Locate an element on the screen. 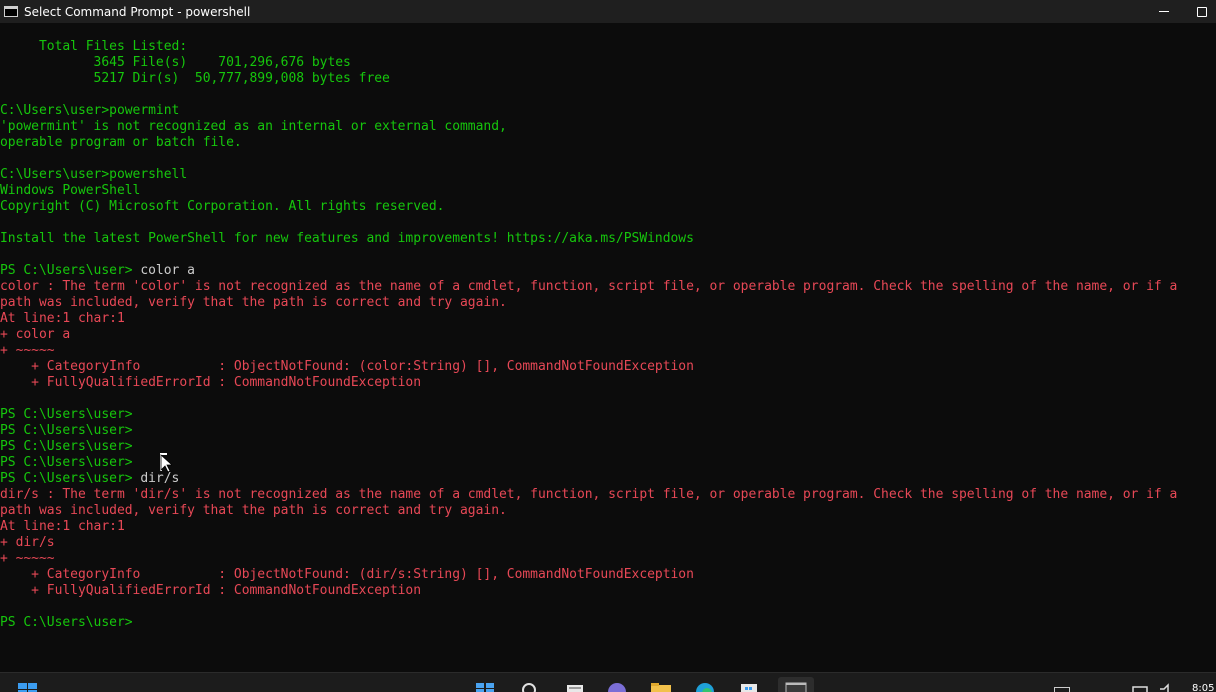 This screenshot has width=1216, height=692. console-line-text: Total Files Listed: is located at coordinates (94, 46).